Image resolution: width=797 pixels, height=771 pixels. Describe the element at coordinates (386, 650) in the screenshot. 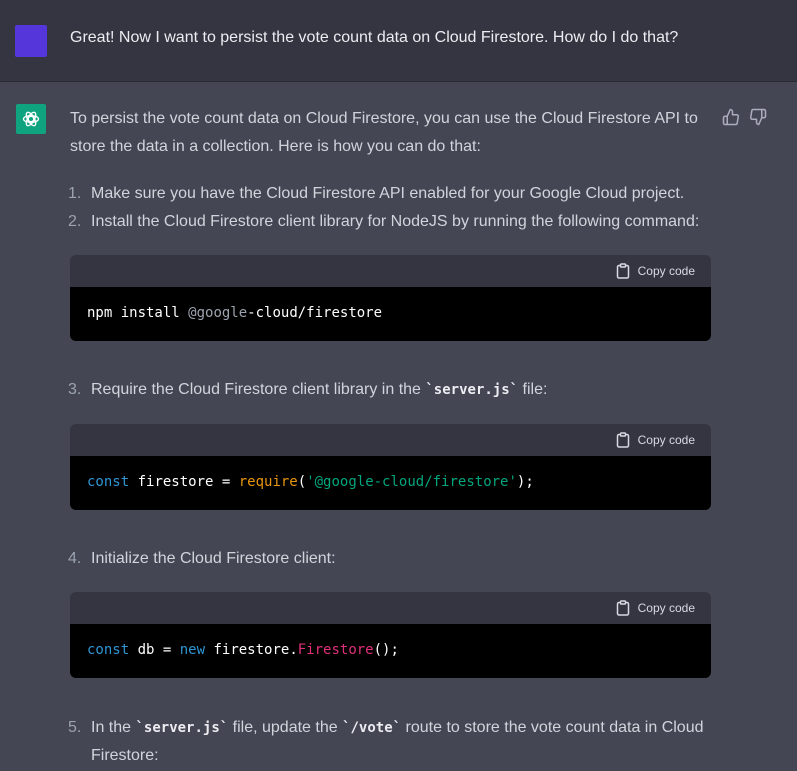

I see `code-token: ();` at that location.